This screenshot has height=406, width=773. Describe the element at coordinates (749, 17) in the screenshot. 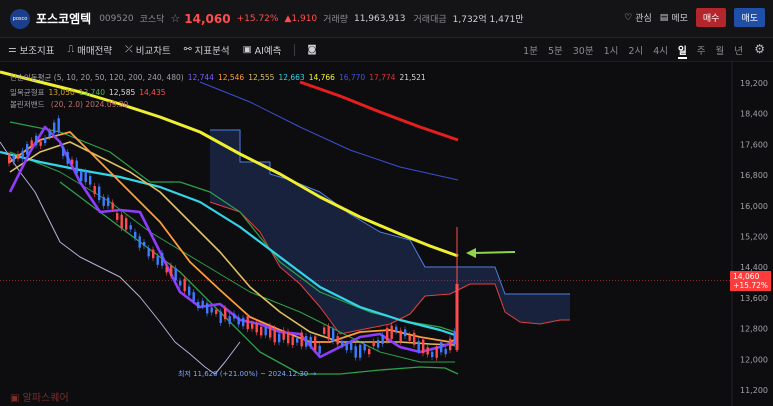

I see `sell-button: 매도` at that location.